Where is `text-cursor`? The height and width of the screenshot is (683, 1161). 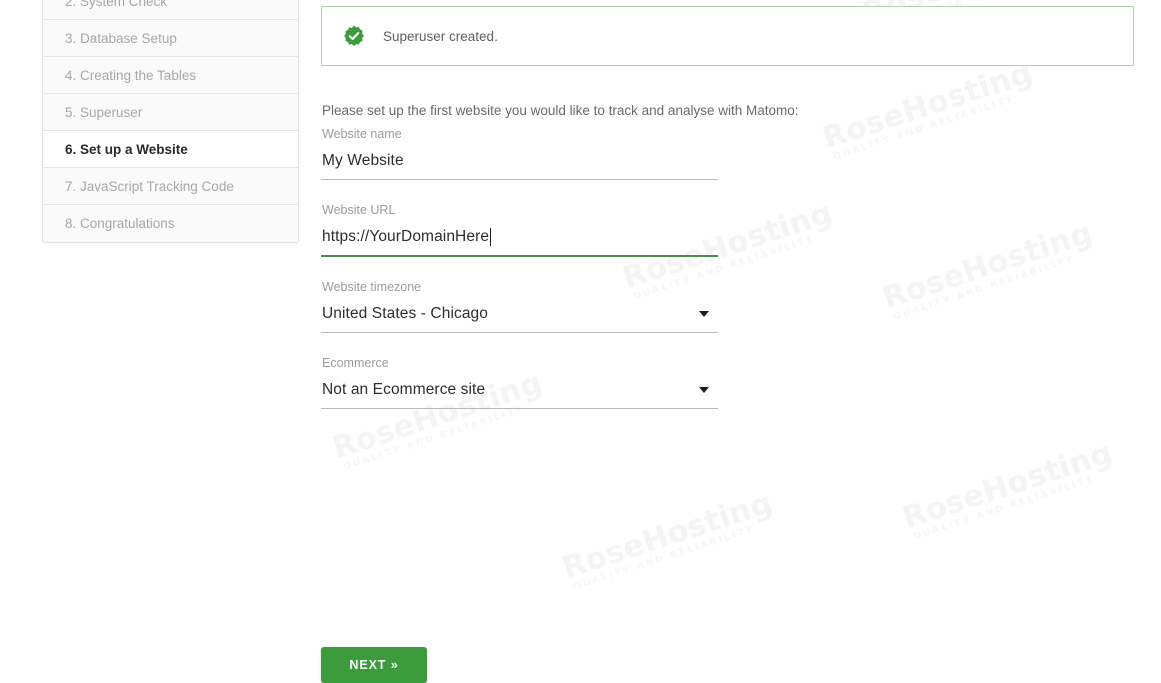
text-cursor is located at coordinates (491, 236).